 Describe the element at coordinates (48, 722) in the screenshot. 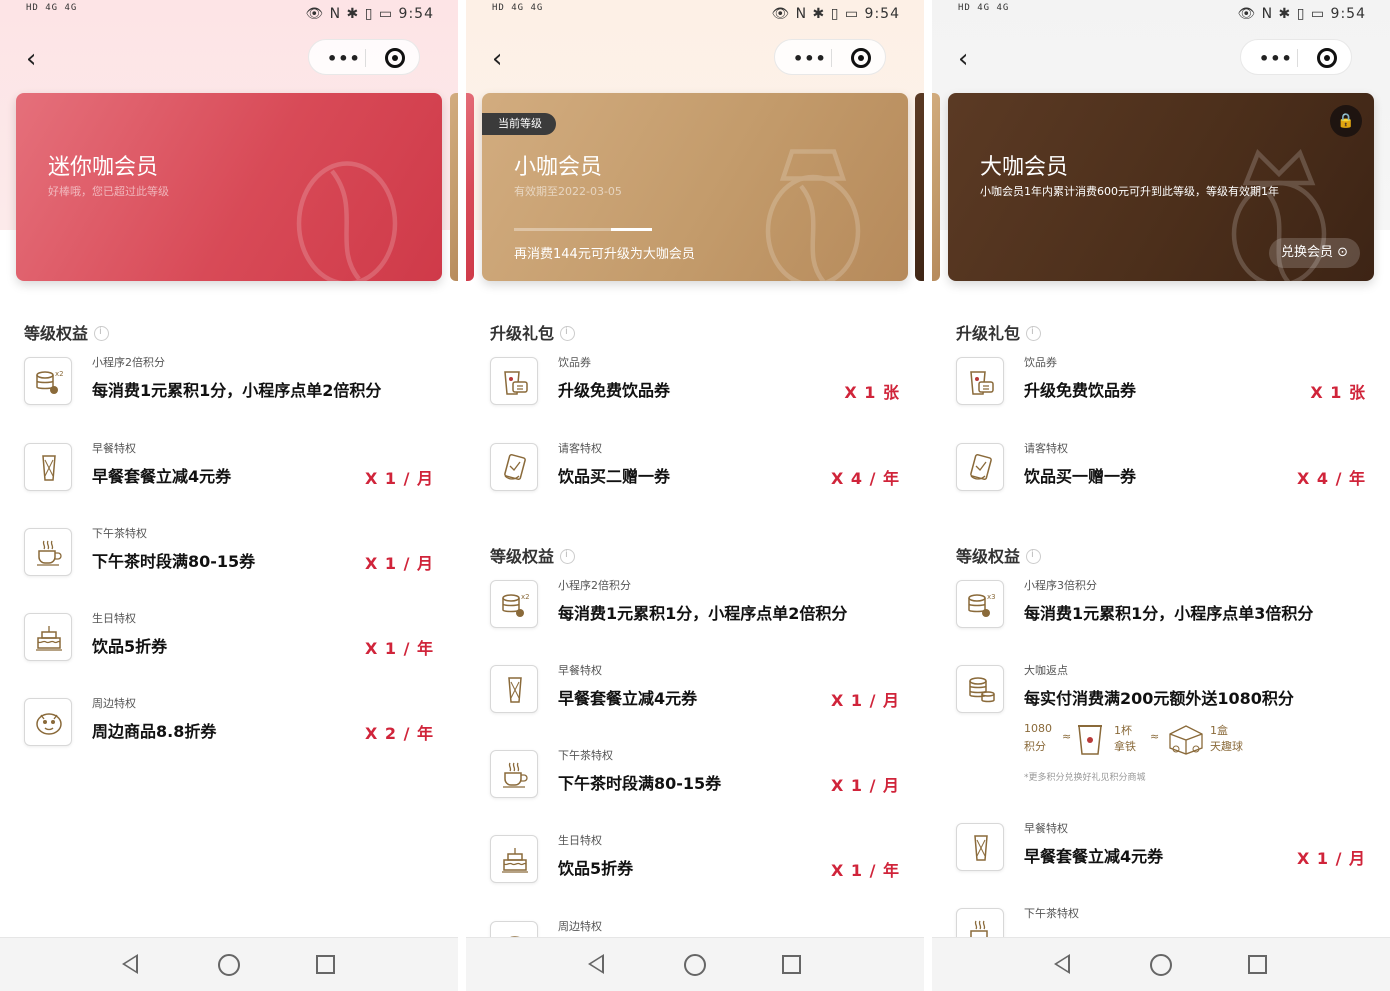

I see `merch-icon` at that location.